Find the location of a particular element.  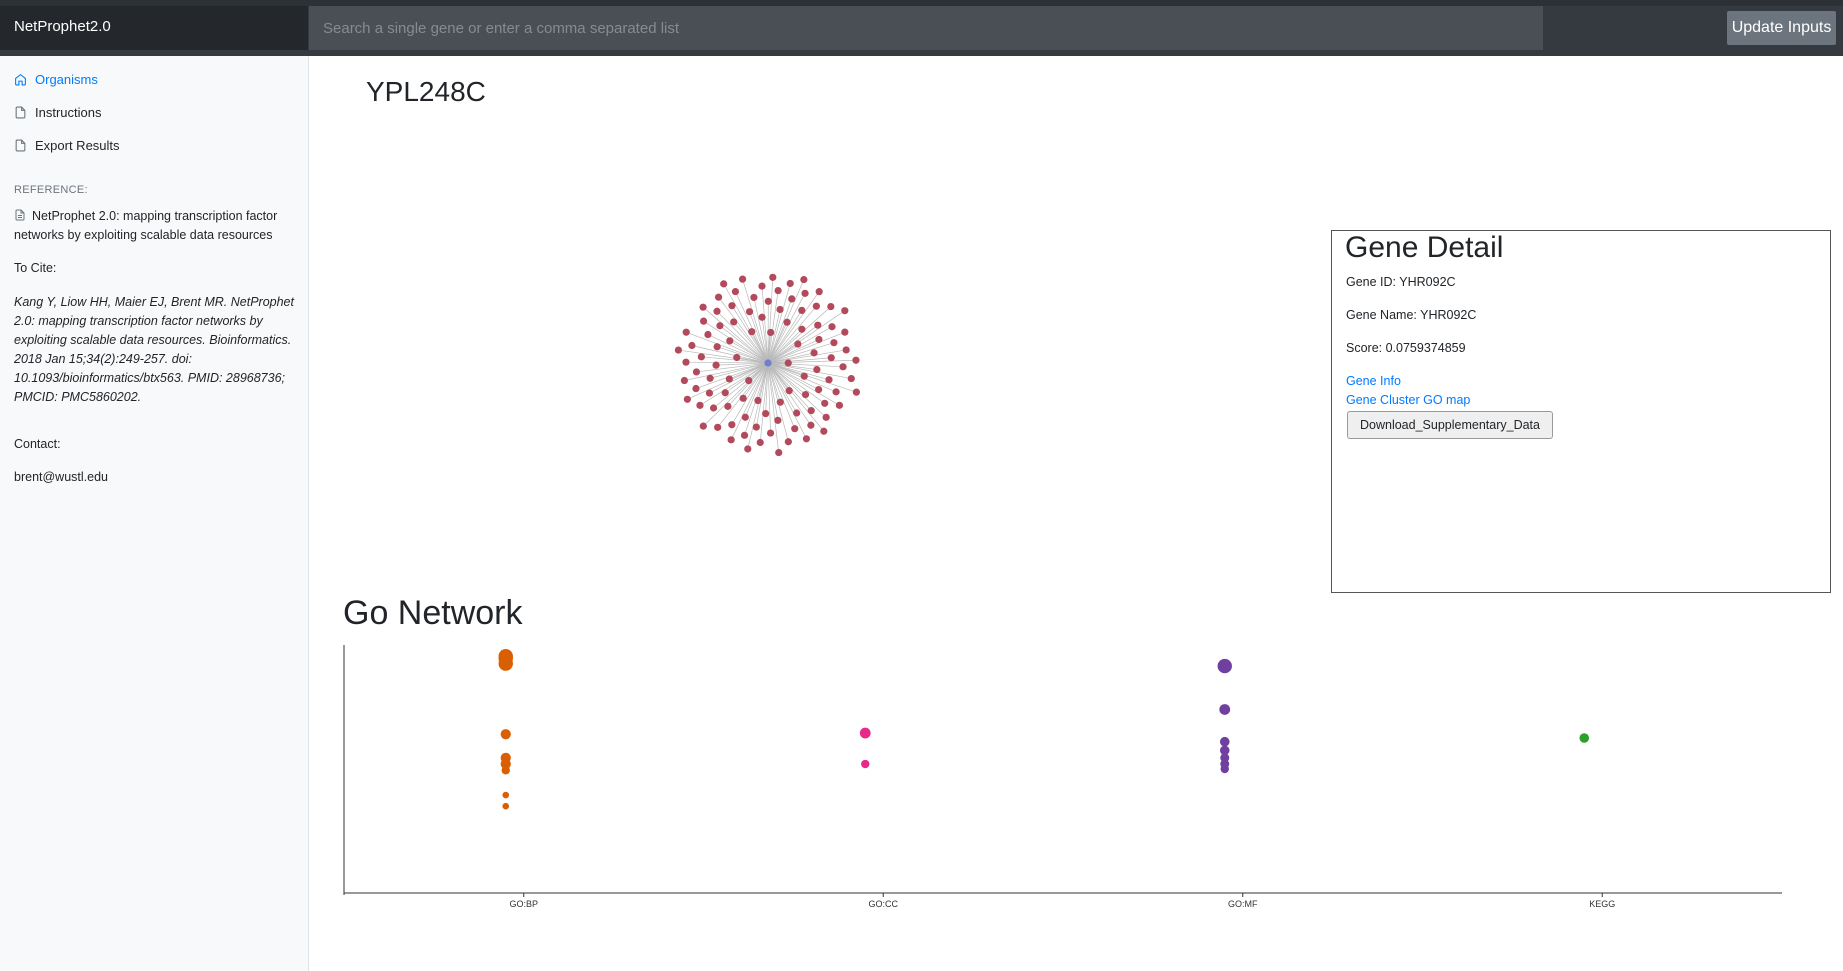

update-inputs-button: Update Inputs is located at coordinates (1781, 28).